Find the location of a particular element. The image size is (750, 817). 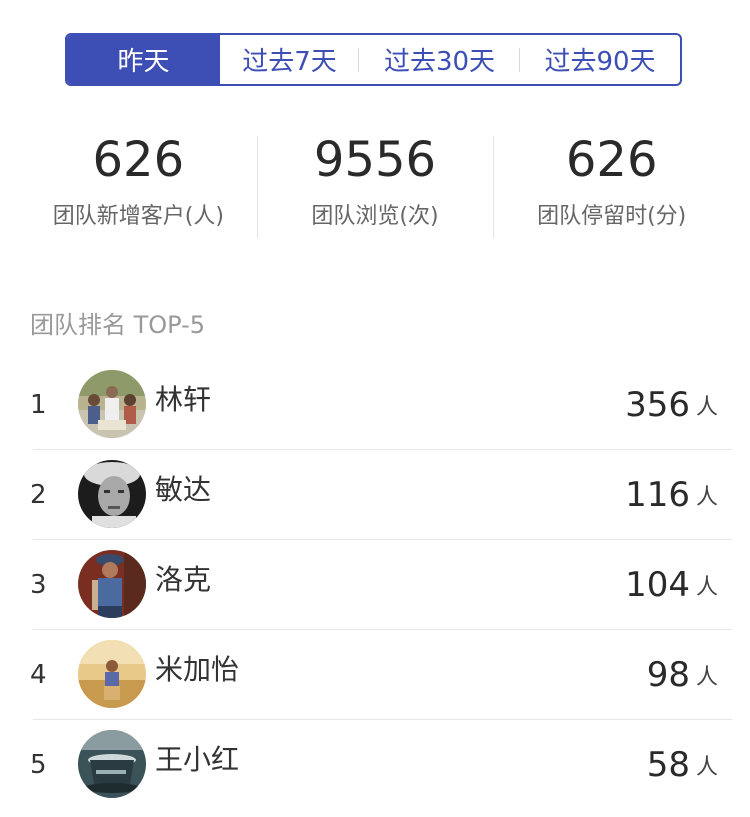

stat-label: 团队停留时(分) is located at coordinates (612, 216).